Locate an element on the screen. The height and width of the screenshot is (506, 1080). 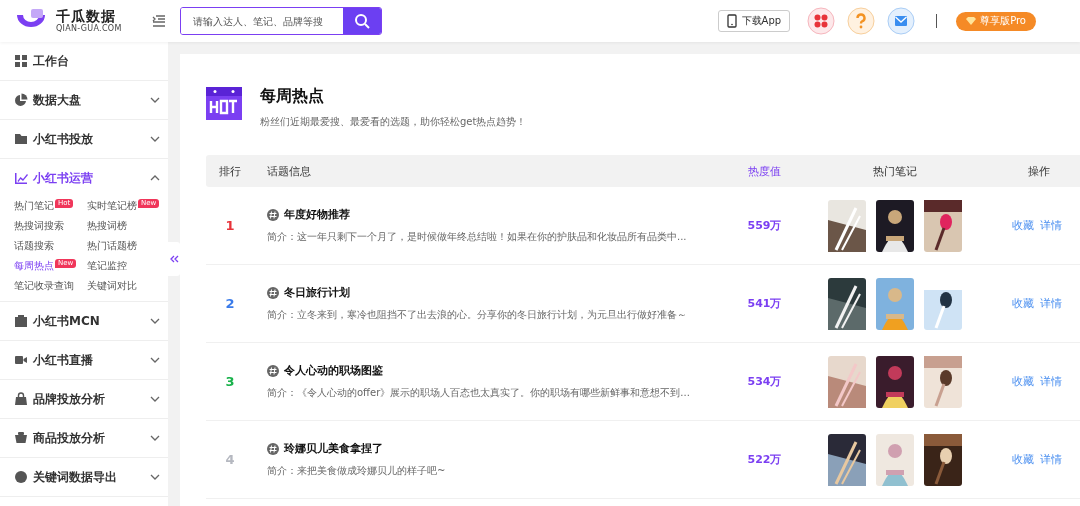
diamond-icon is located at coordinates (971, 21).